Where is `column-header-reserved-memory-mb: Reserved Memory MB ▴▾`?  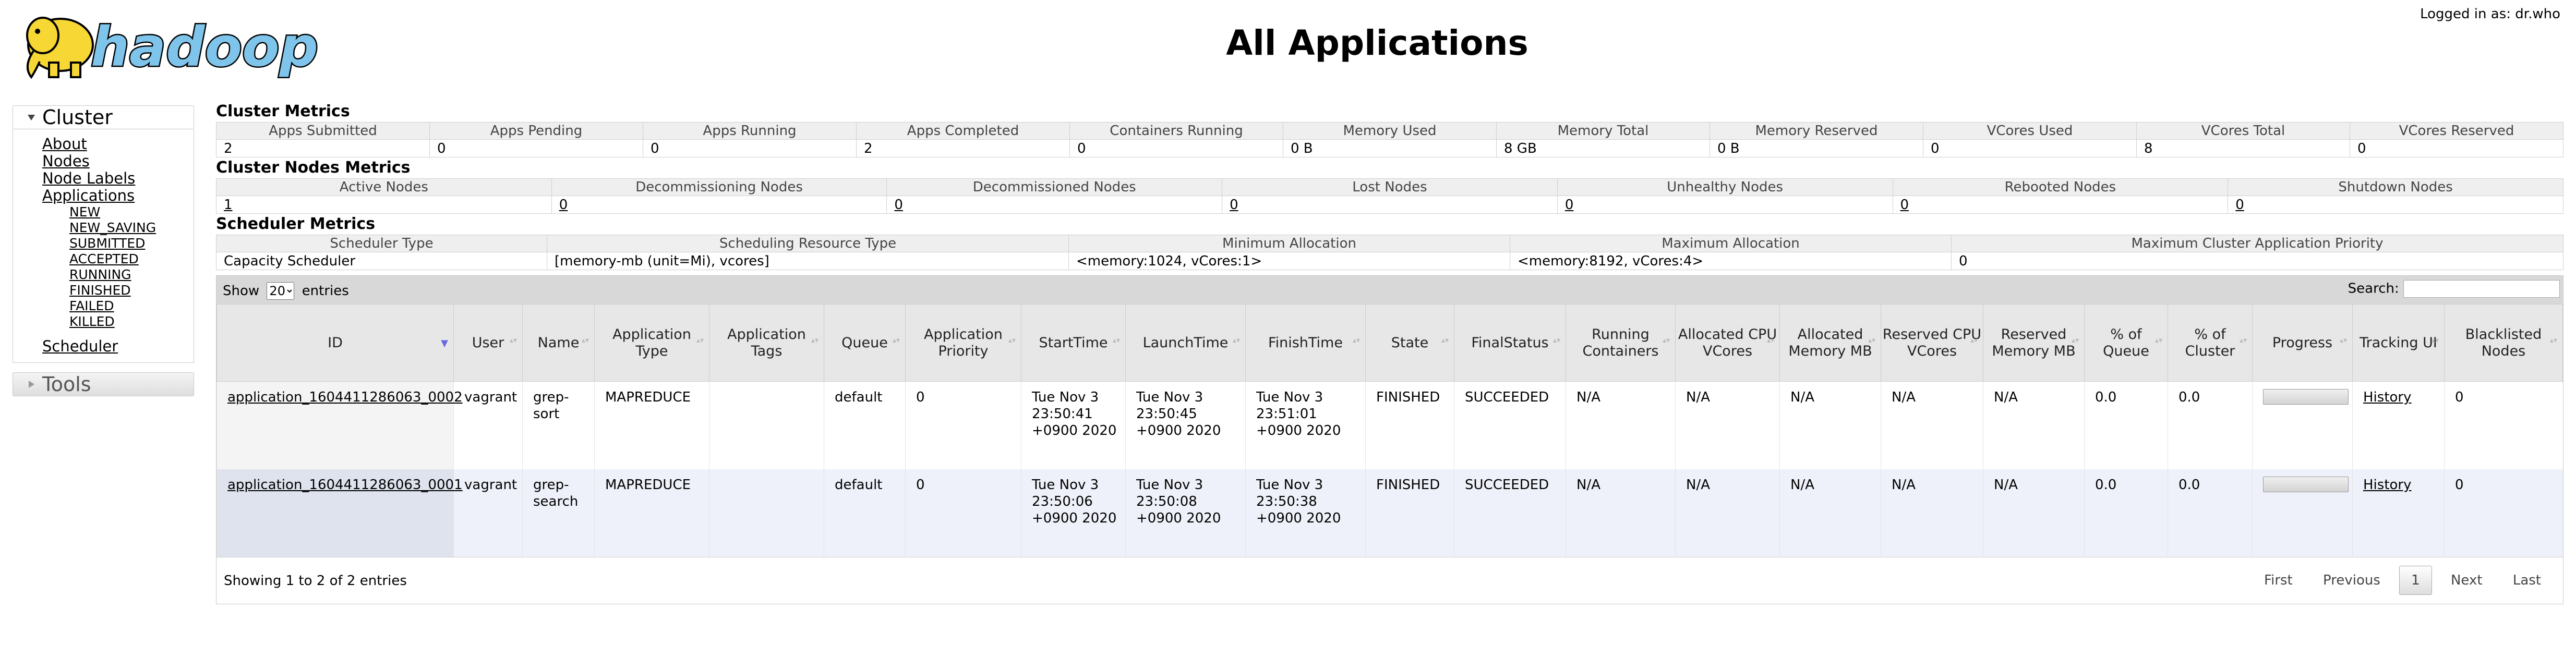
column-header-reserved-memory-mb: Reserved Memory MB ▴▾ is located at coordinates (2034, 343).